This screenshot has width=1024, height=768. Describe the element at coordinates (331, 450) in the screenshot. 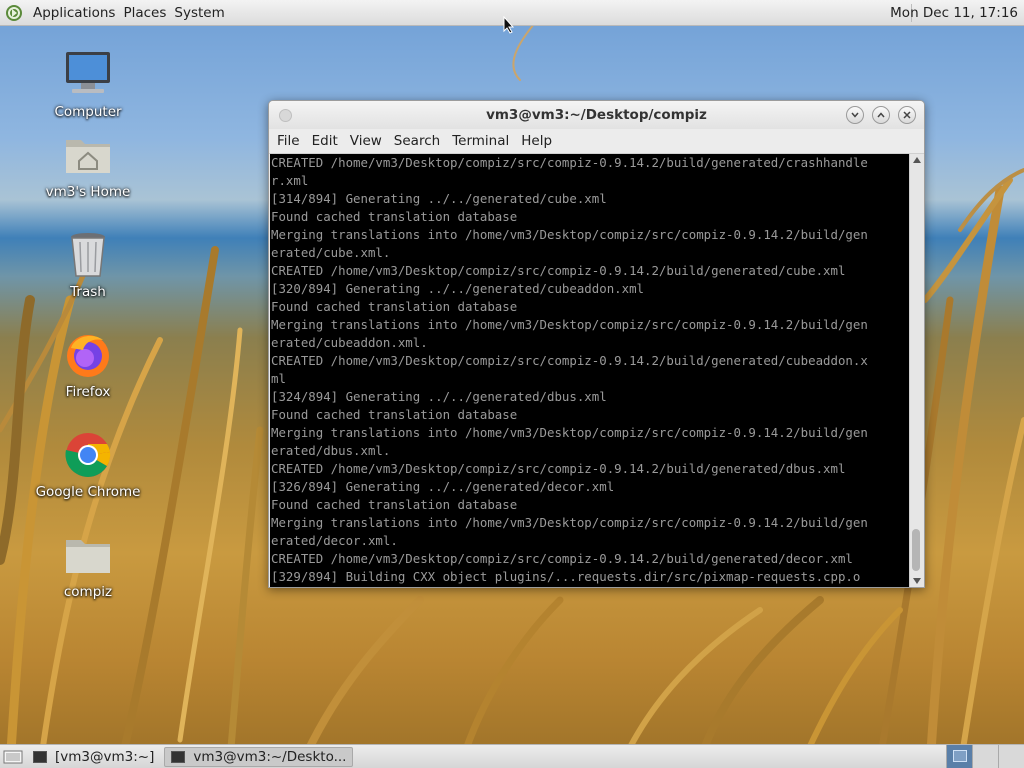

I see `terminal-line: erated/dbus.xml.` at that location.